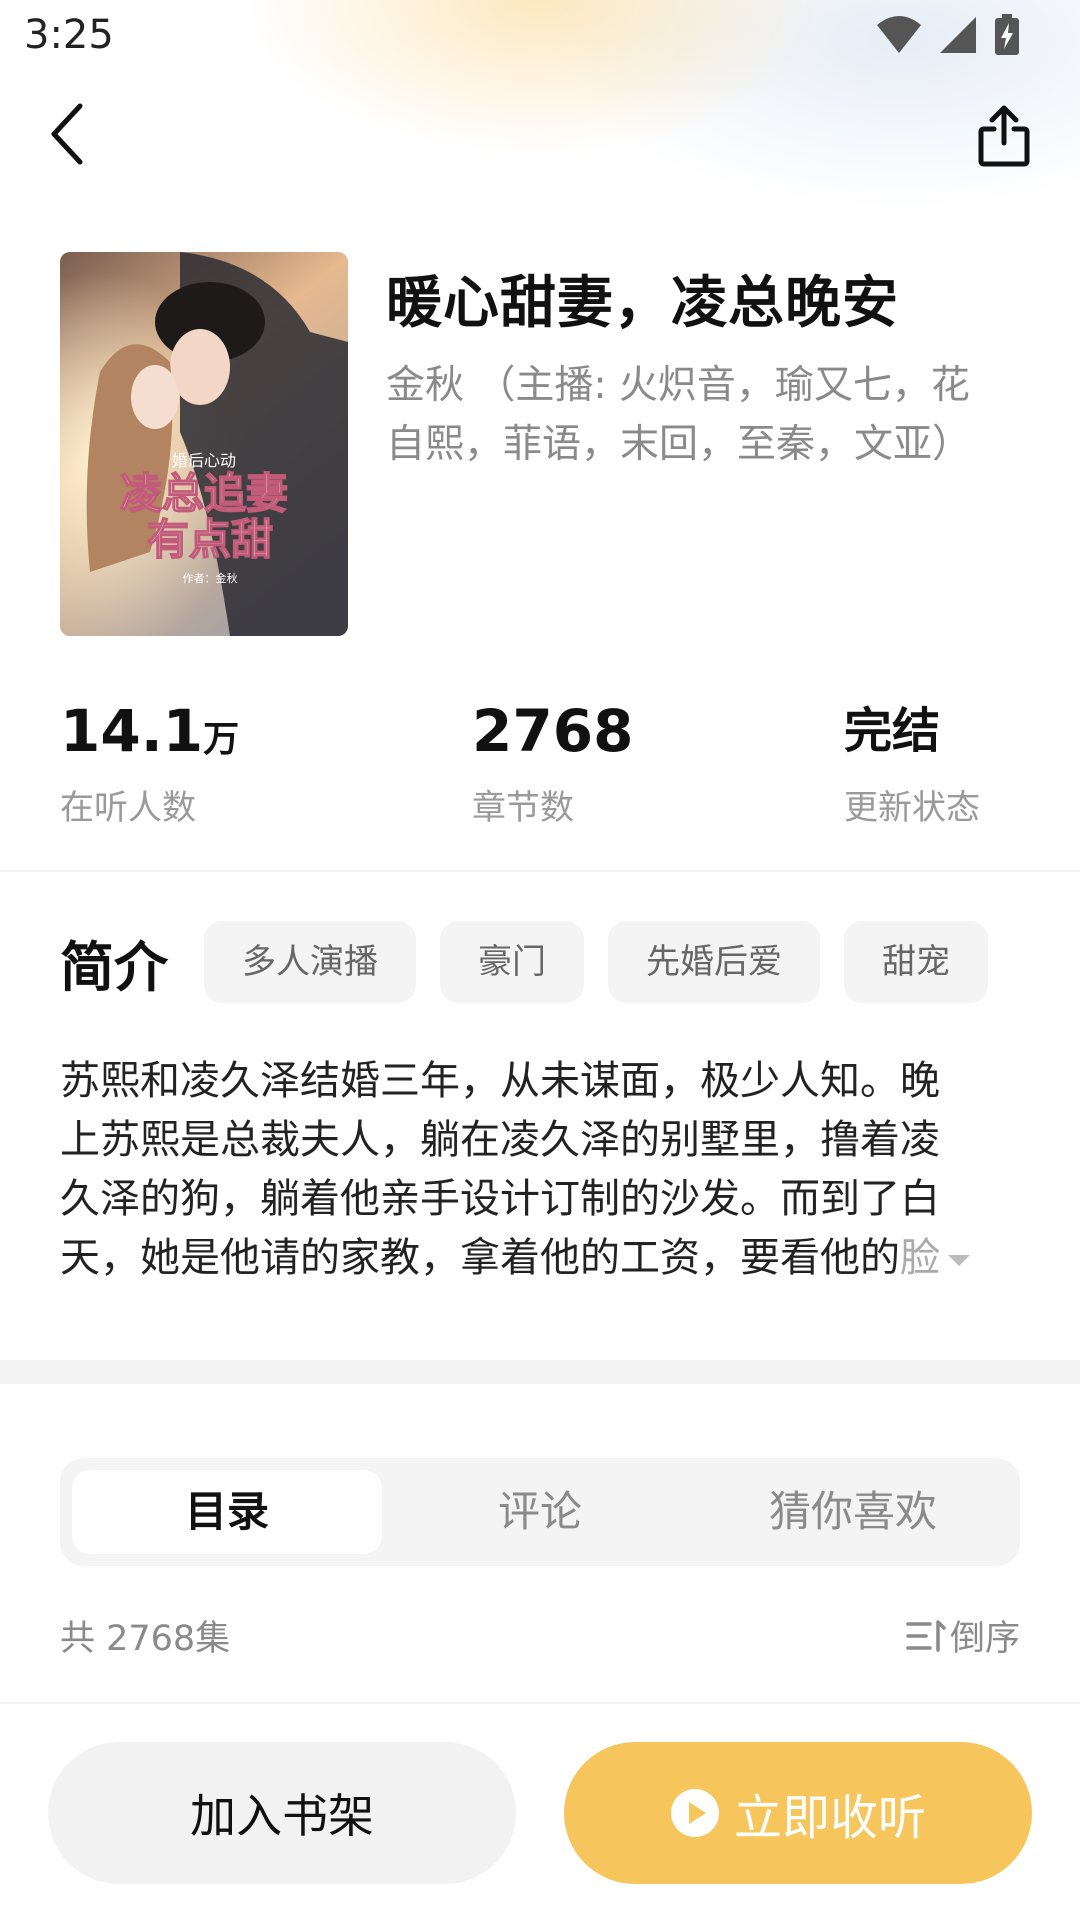 The image size is (1080, 1920). What do you see at coordinates (114, 967) in the screenshot?
I see `intro-title: 简介` at bounding box center [114, 967].